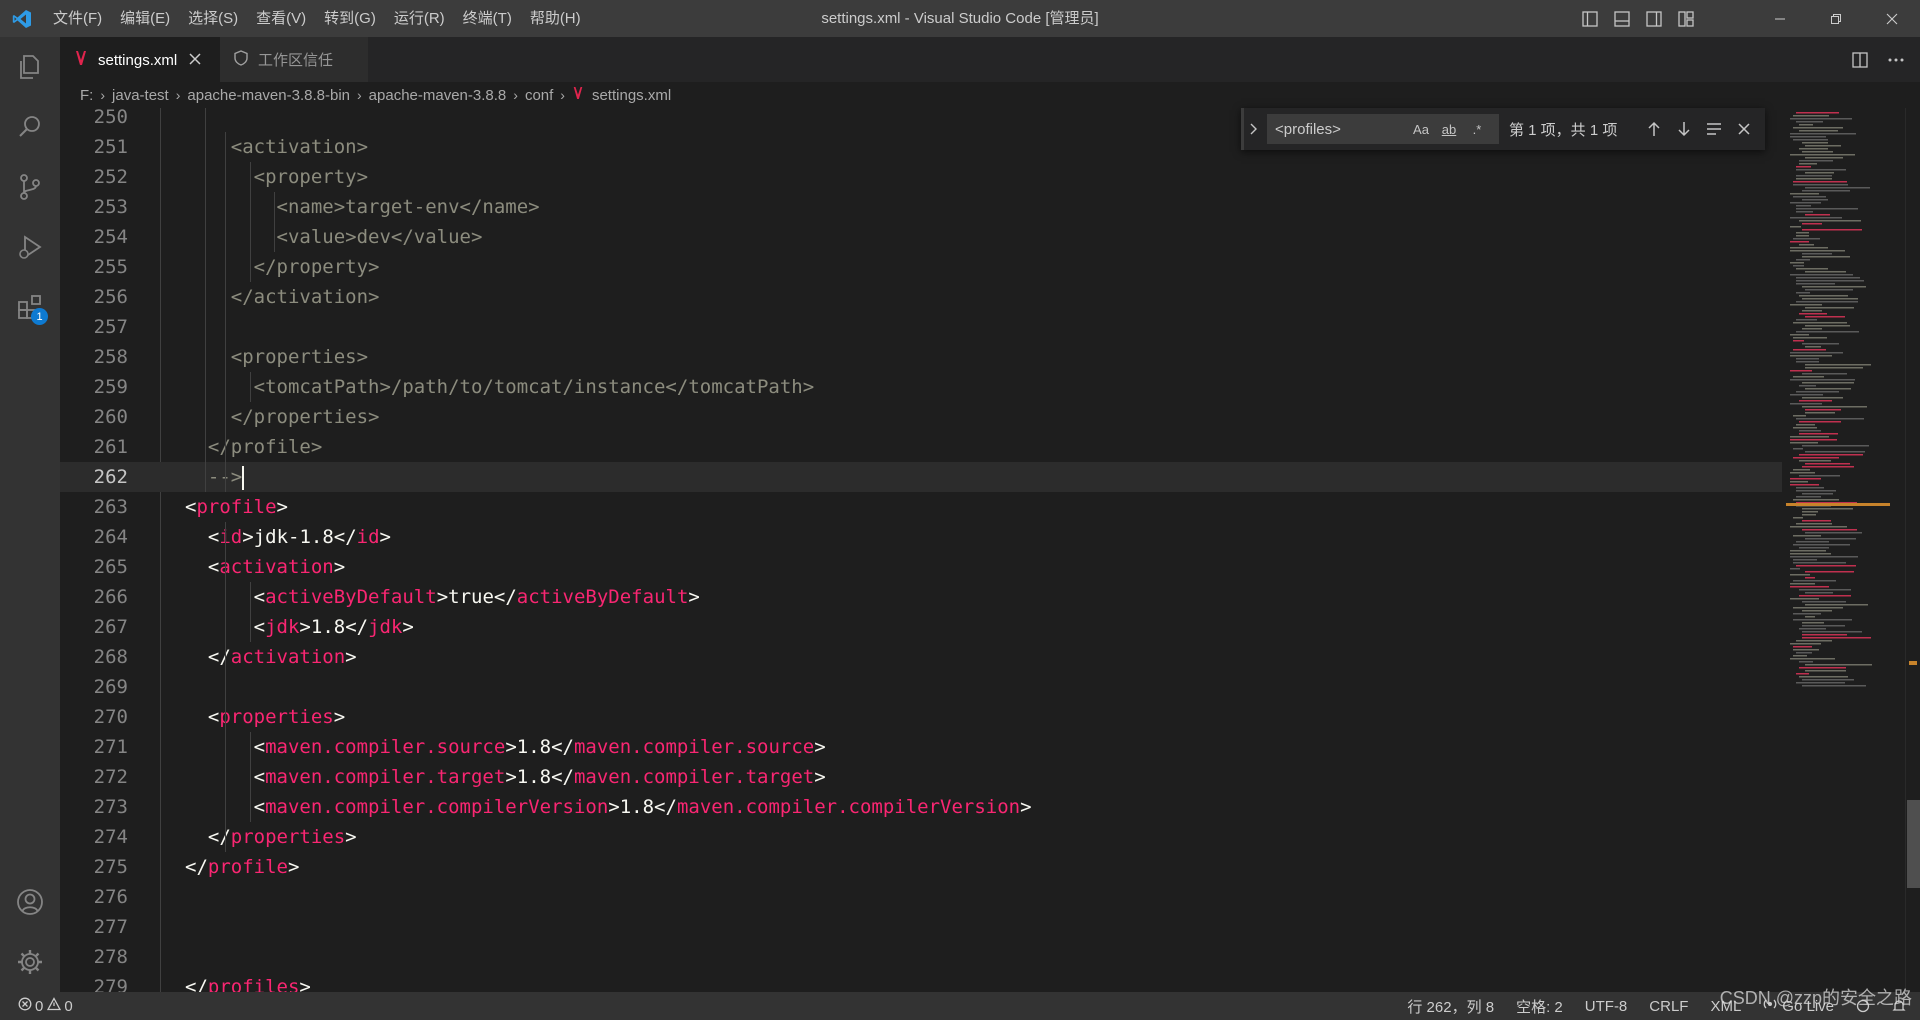  Describe the element at coordinates (1252, 129) in the screenshot. I see `toggle-replace-chevron-icon` at that location.